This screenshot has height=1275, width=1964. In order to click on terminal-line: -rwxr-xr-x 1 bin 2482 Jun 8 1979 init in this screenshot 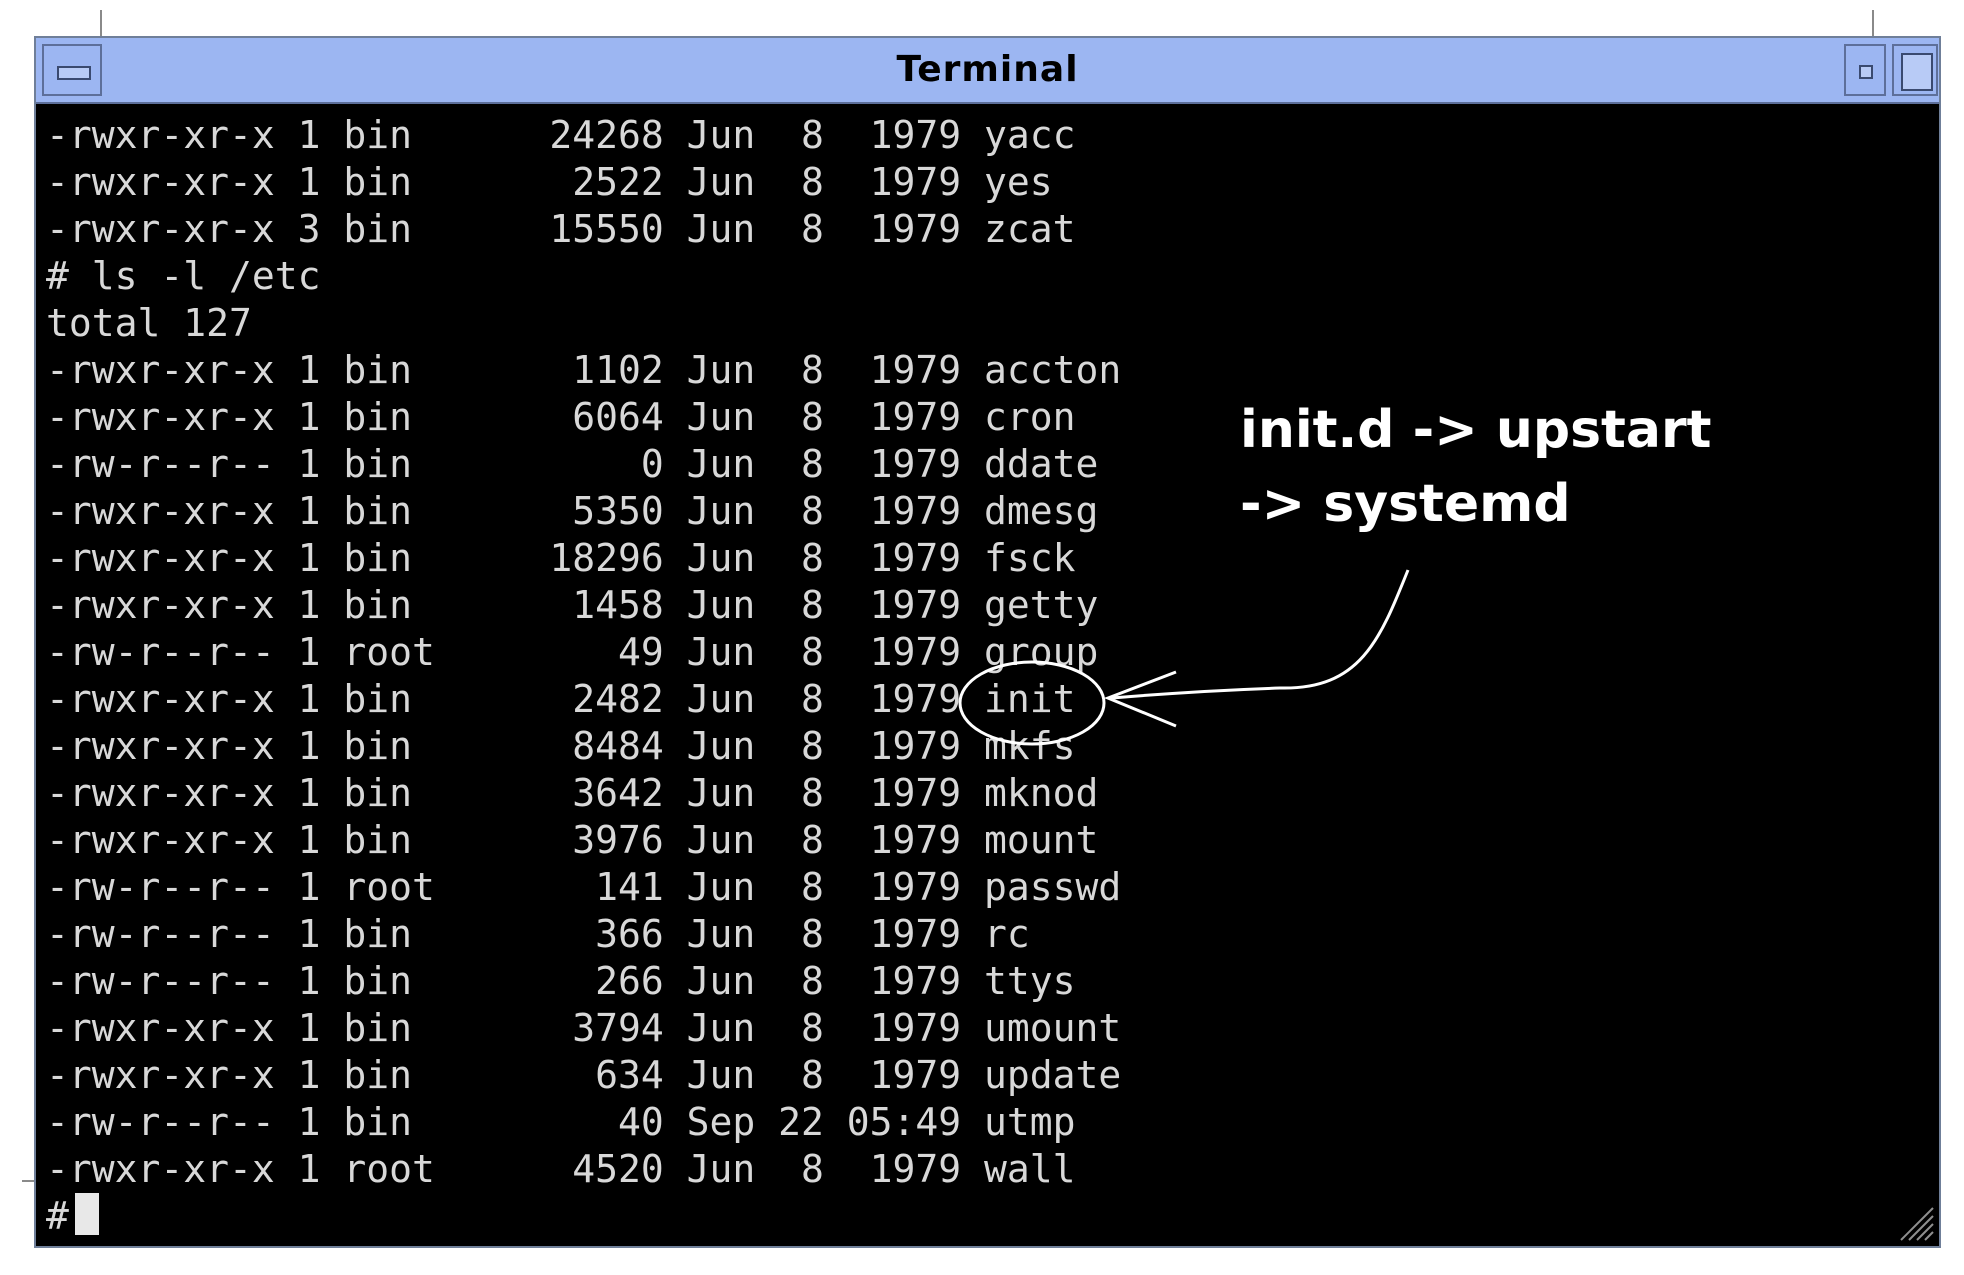, I will do `click(561, 699)`.